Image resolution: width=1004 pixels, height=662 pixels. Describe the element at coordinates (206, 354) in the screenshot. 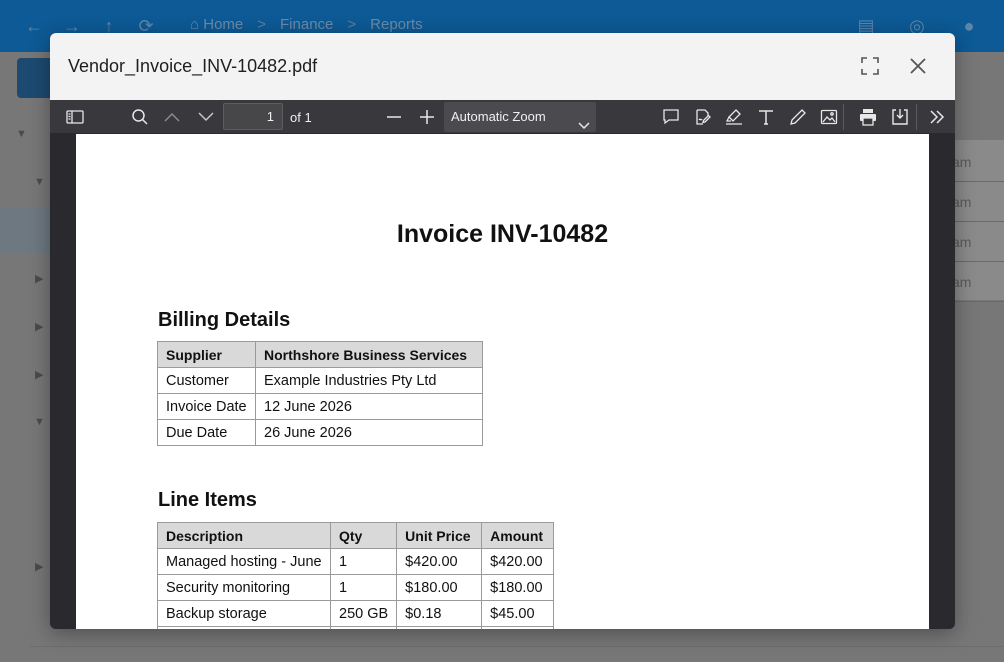

I see `table-header-cell: Supplier` at that location.